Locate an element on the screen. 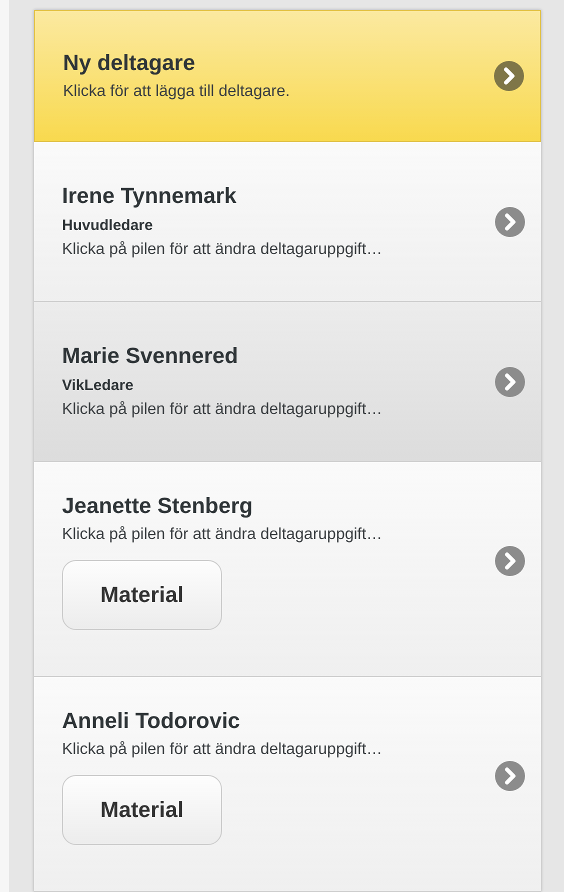  participant-role: Huvudledare is located at coordinates (107, 226).